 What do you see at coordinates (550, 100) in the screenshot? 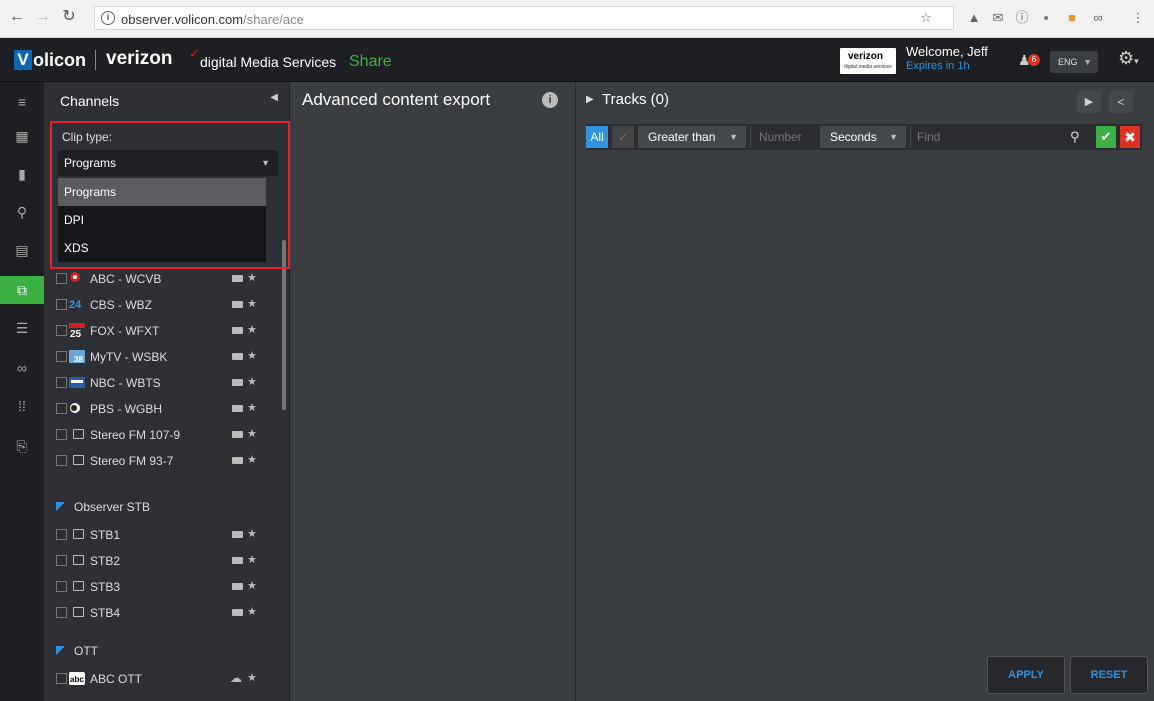
I see `info-icon: i` at bounding box center [550, 100].